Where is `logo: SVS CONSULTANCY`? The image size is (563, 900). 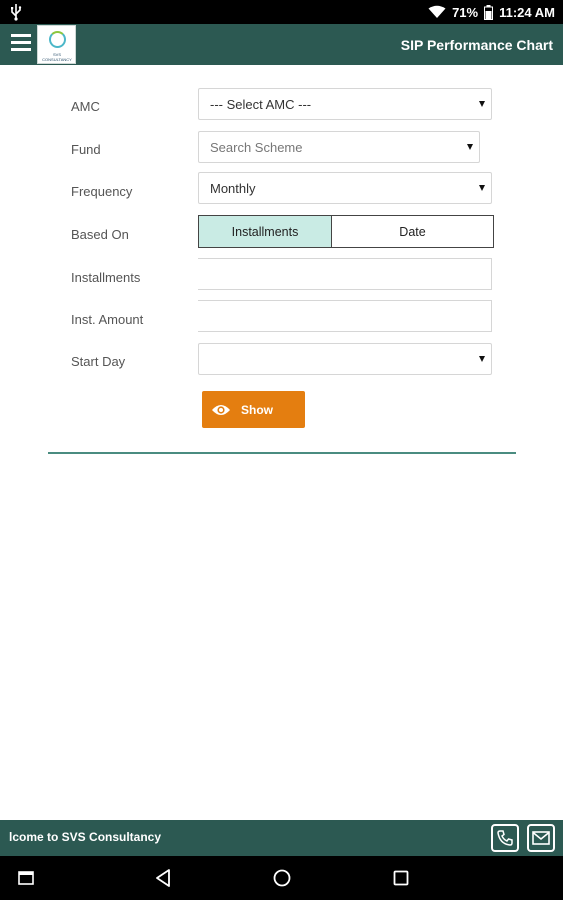
logo: SVS CONSULTANCY is located at coordinates (56, 44).